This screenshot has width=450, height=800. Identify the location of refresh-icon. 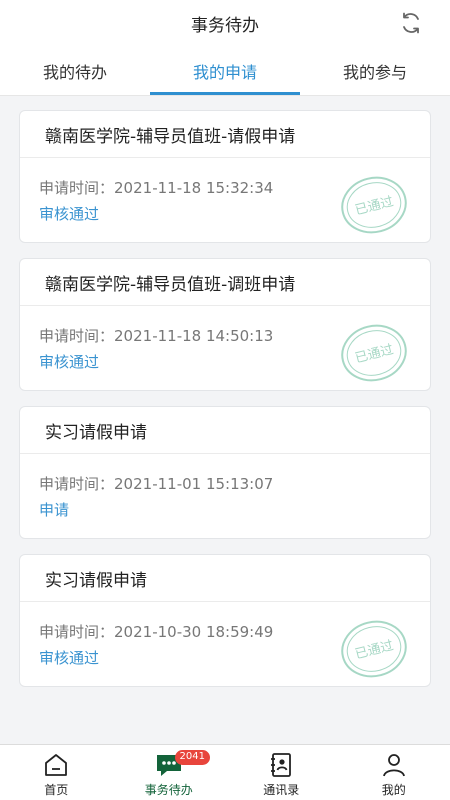
(411, 23).